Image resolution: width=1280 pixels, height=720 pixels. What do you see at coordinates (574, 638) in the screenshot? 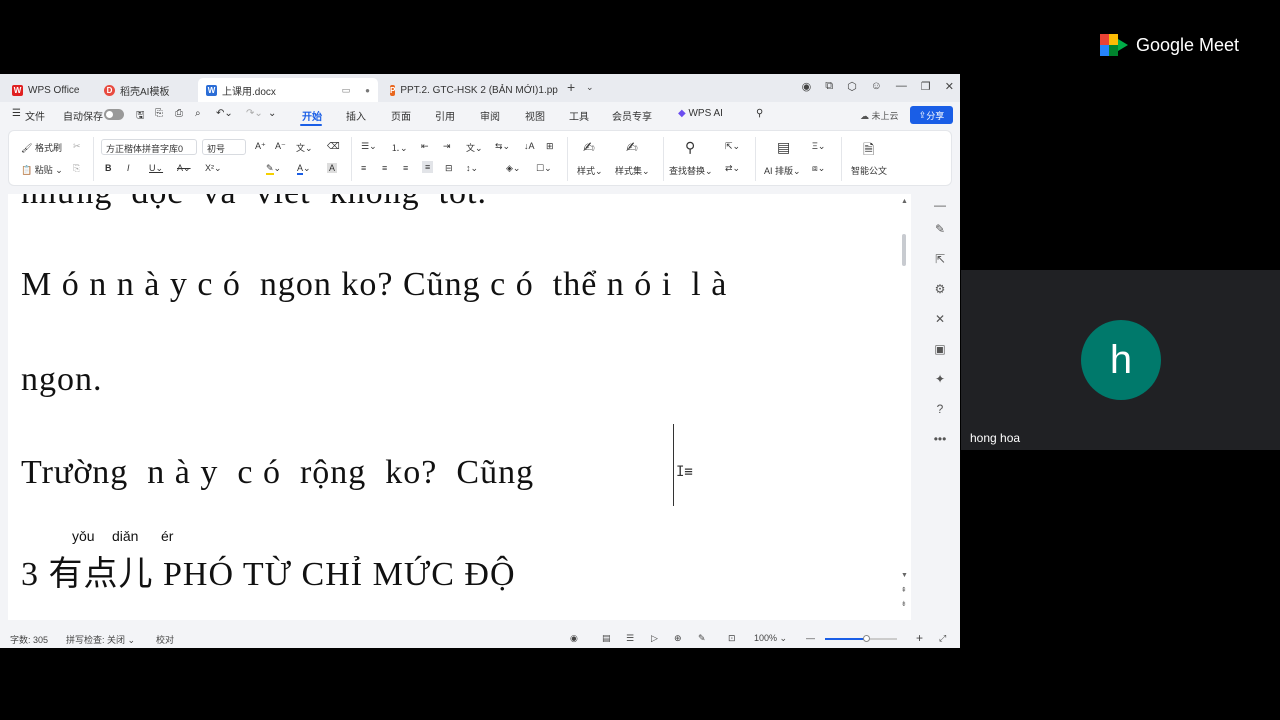
I see `eye-icon: ◉` at bounding box center [574, 638].